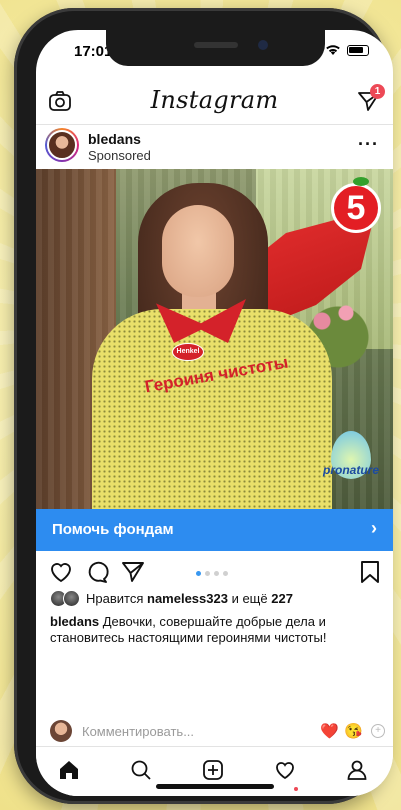  I want to click on app-logo: Instagram, so click(214, 100).